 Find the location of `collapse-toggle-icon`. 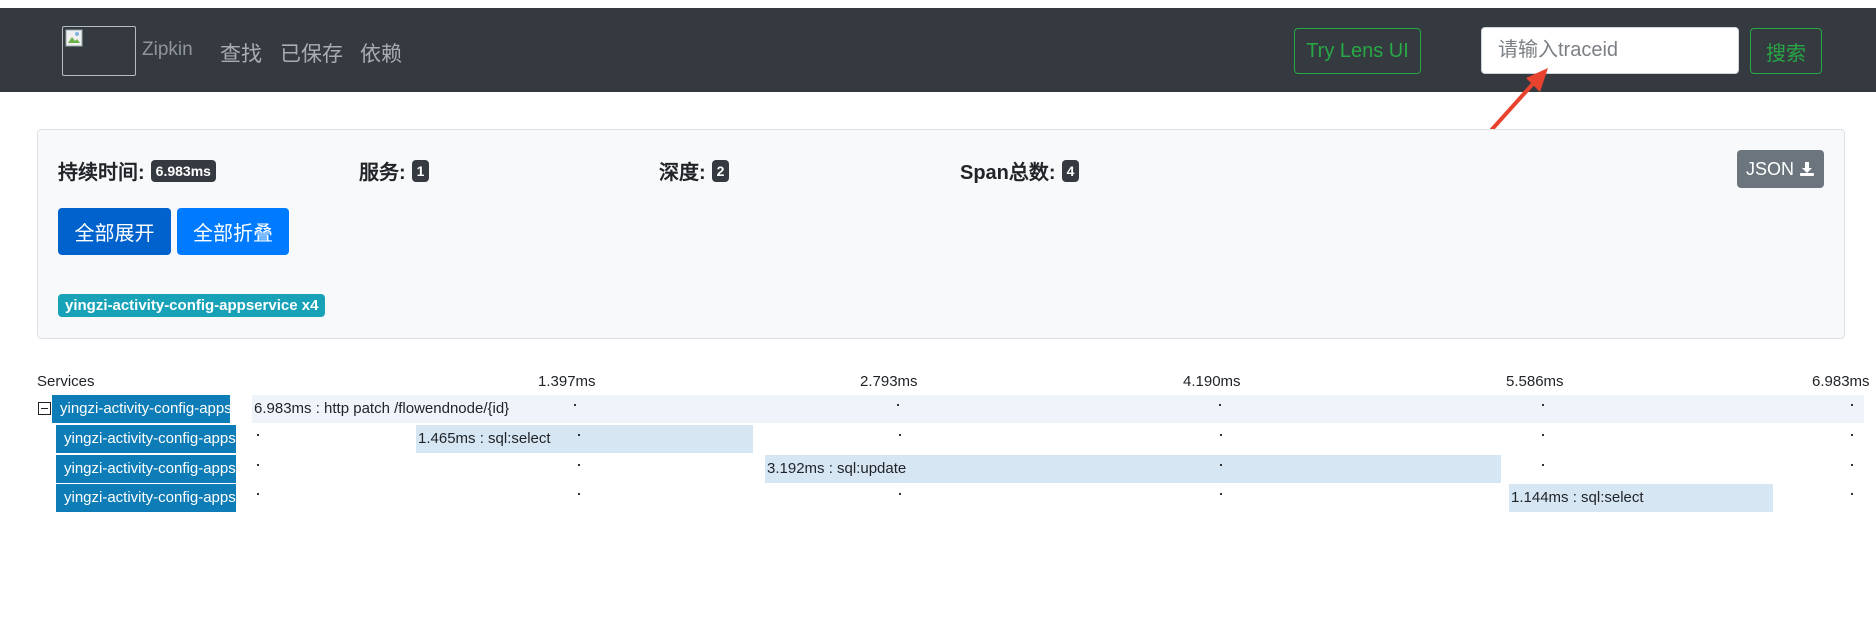

collapse-toggle-icon is located at coordinates (44, 408).